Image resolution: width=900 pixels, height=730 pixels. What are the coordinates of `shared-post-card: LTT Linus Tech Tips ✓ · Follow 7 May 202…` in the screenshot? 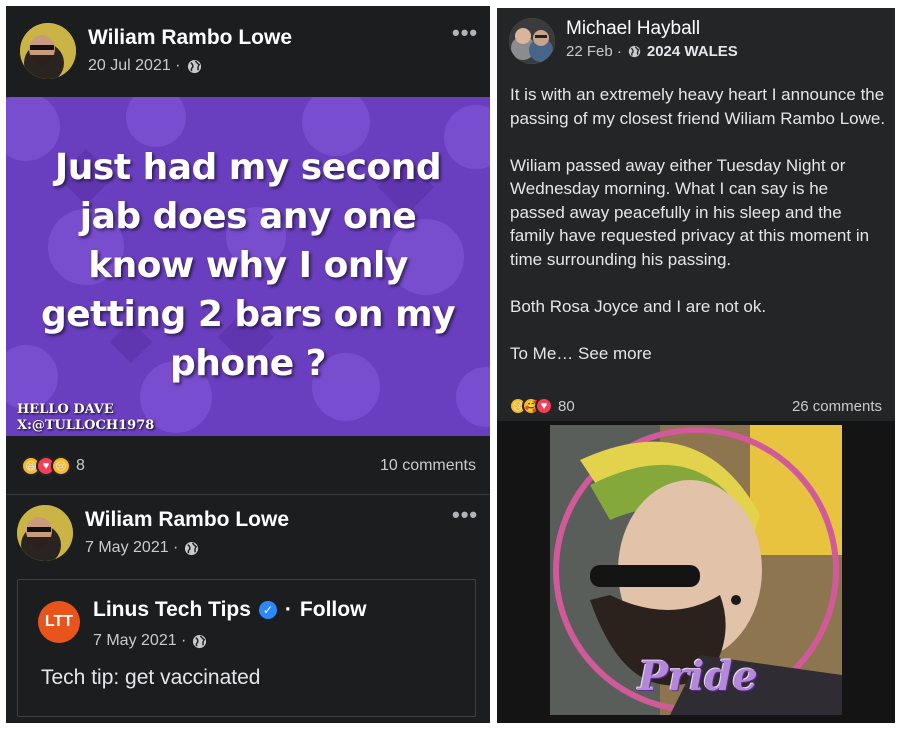 It's located at (246, 648).